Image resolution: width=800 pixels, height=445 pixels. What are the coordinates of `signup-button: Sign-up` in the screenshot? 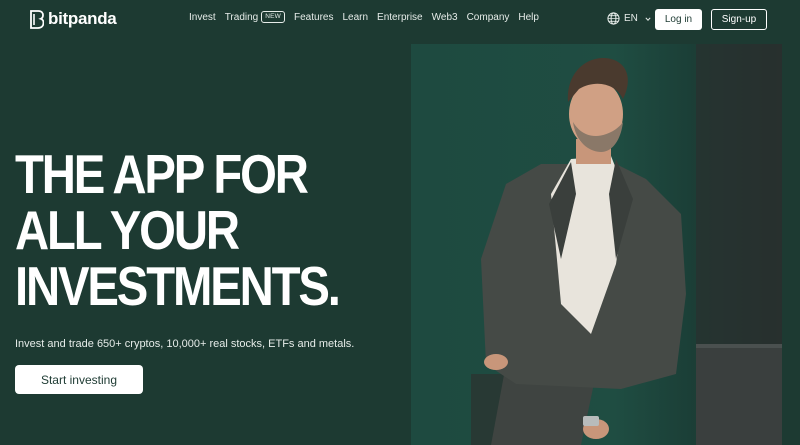 It's located at (739, 19).